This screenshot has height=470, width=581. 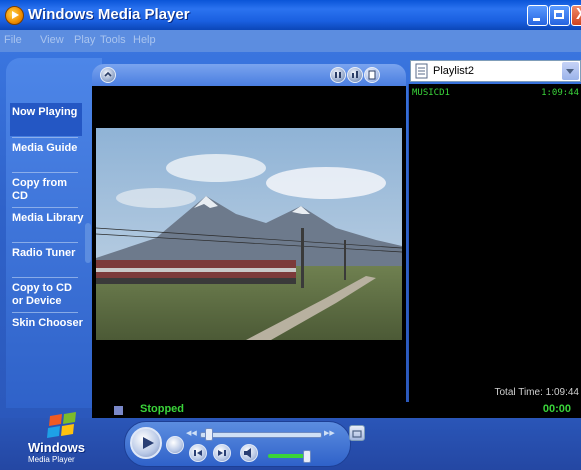 I want to click on status-text: Stopped, so click(x=162, y=409).